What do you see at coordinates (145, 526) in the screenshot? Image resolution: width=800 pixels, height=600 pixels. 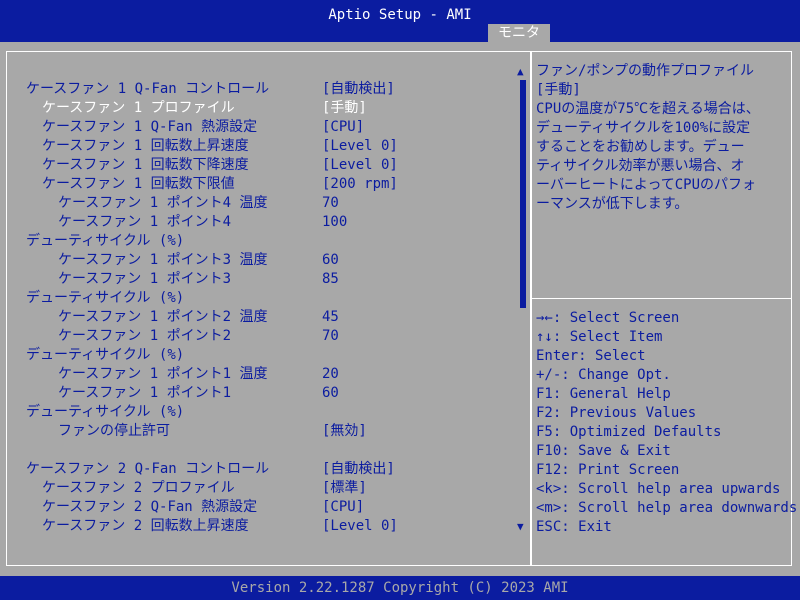 I see `setting-label: ケースファン 2 回転数上昇速度` at bounding box center [145, 526].